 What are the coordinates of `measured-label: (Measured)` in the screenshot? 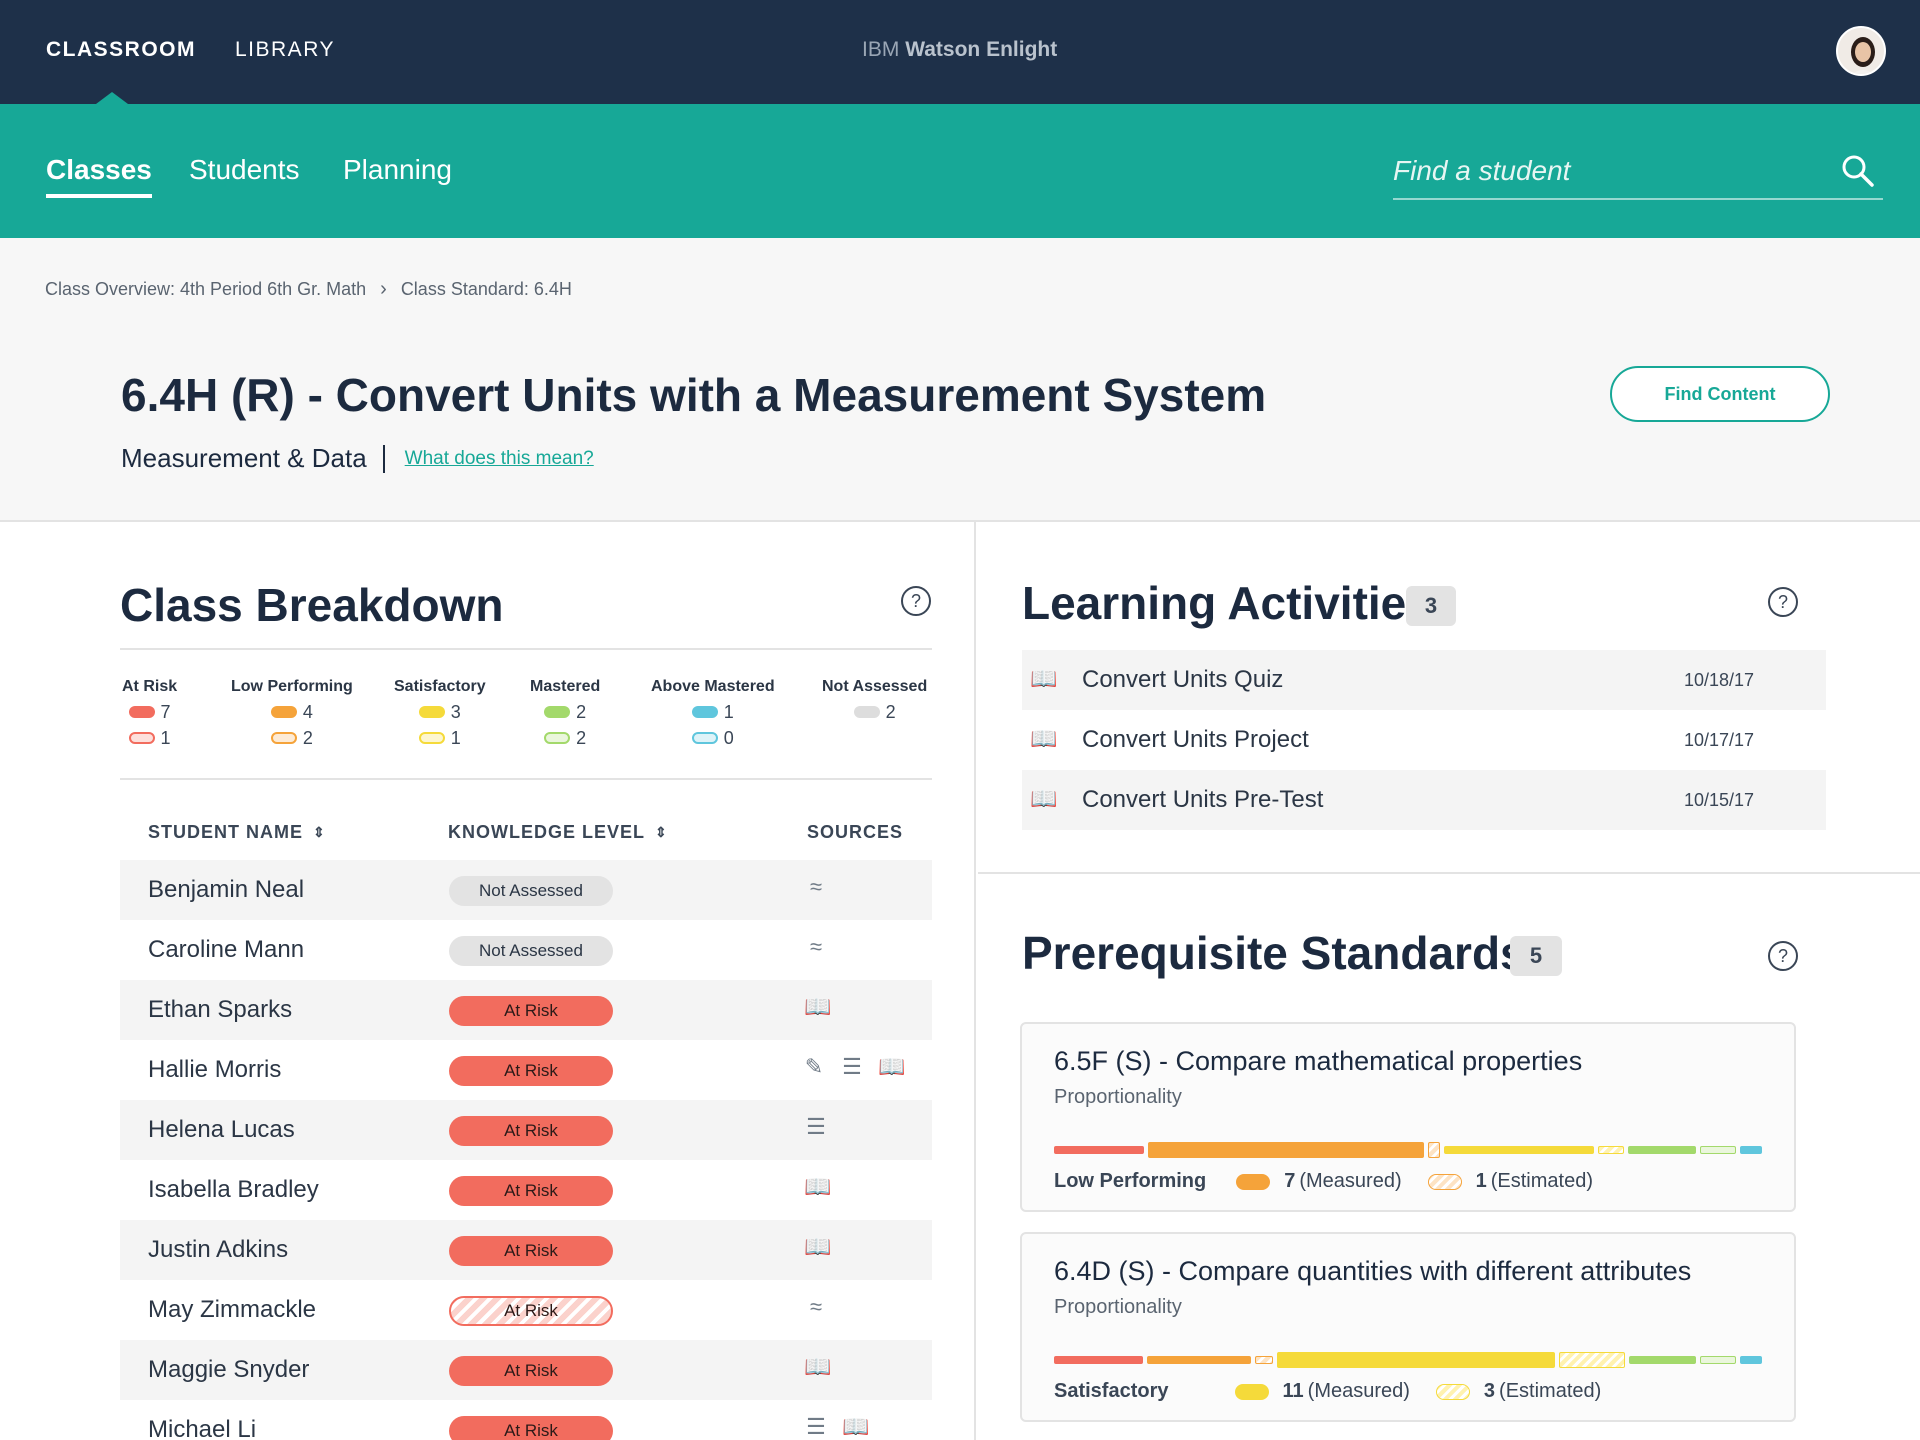 It's located at (1350, 1181).